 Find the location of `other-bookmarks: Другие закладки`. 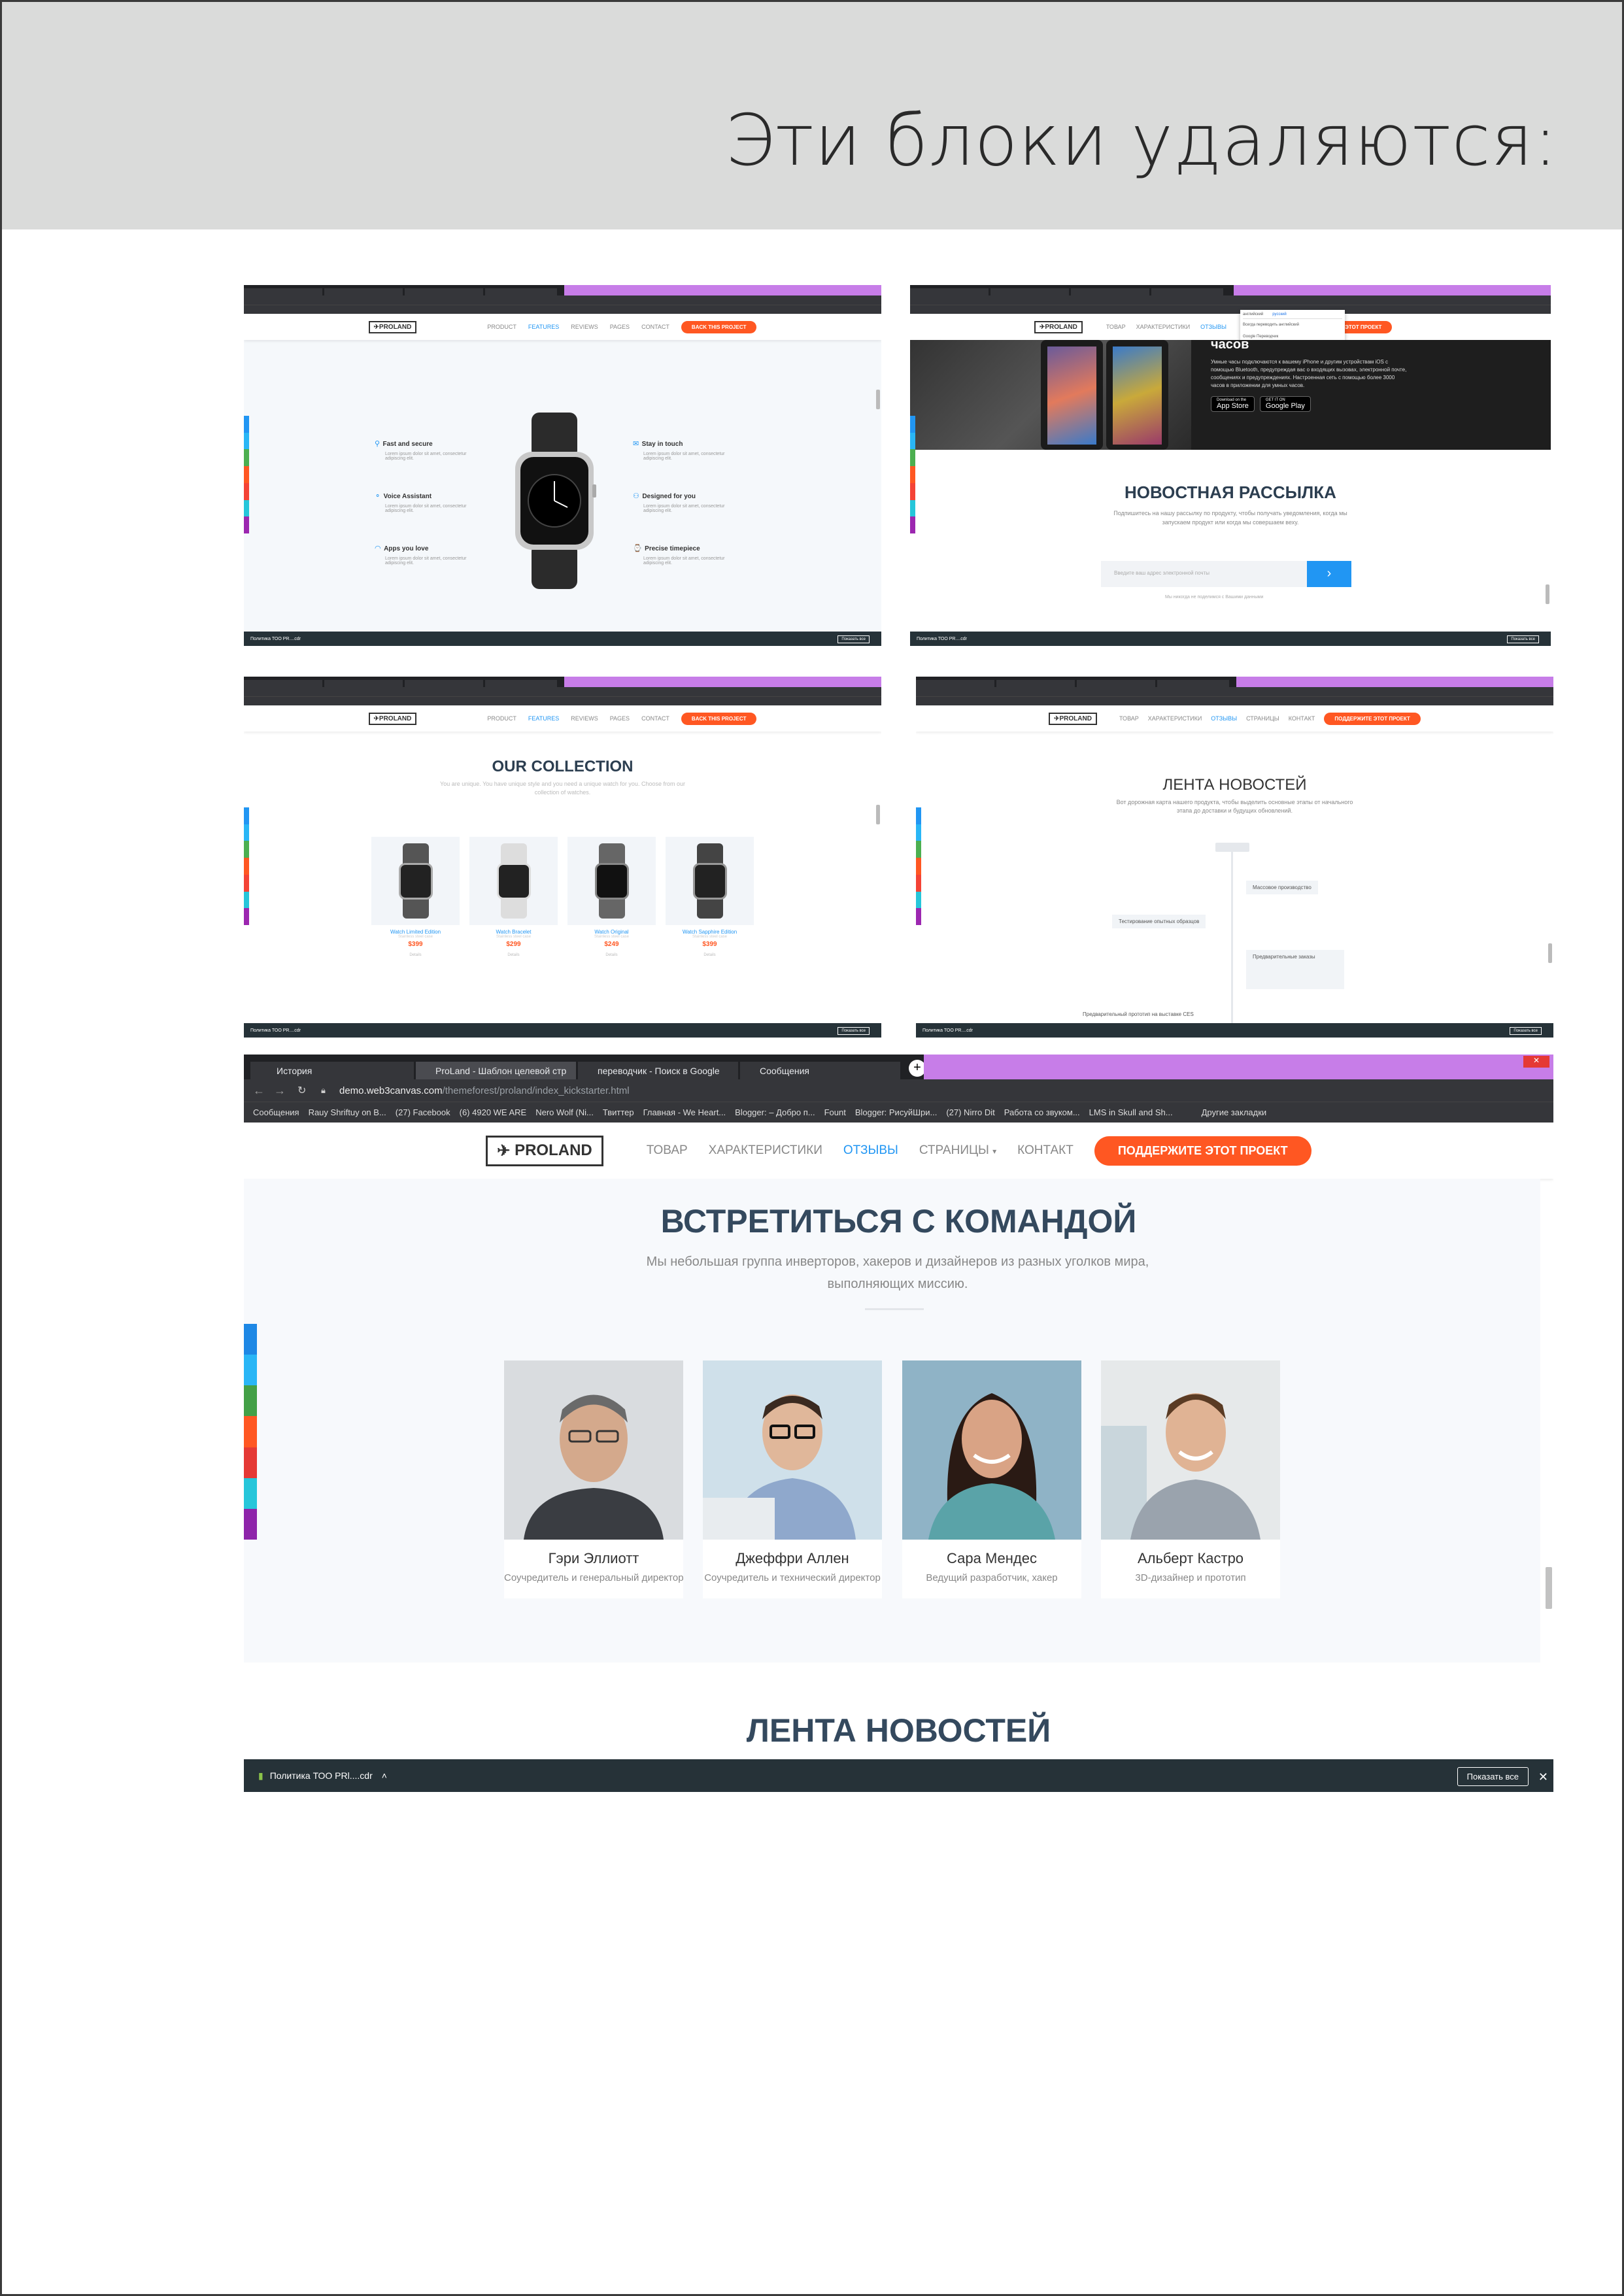

other-bookmarks: Другие закладки is located at coordinates (1234, 1112).